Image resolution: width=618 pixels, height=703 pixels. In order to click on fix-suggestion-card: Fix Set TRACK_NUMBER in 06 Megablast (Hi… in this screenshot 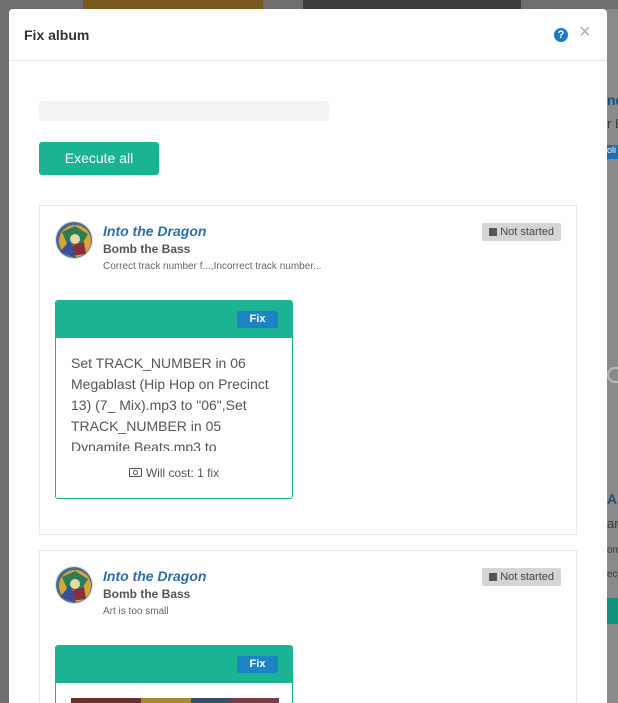, I will do `click(174, 399)`.